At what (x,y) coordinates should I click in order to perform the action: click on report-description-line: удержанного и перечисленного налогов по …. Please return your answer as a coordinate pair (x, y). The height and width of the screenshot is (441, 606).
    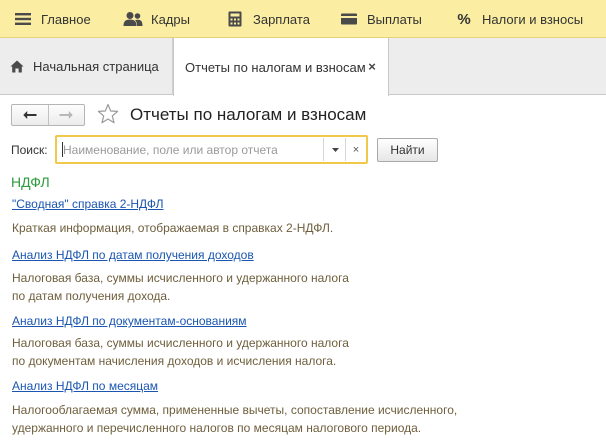
    Looking at the image, I should click on (217, 428).